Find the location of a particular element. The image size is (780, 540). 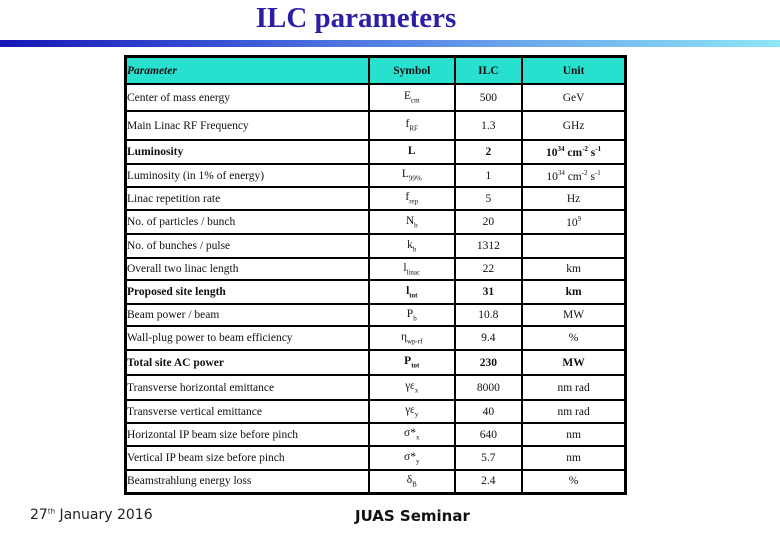

cell-symbol: llinac is located at coordinates (411, 269).